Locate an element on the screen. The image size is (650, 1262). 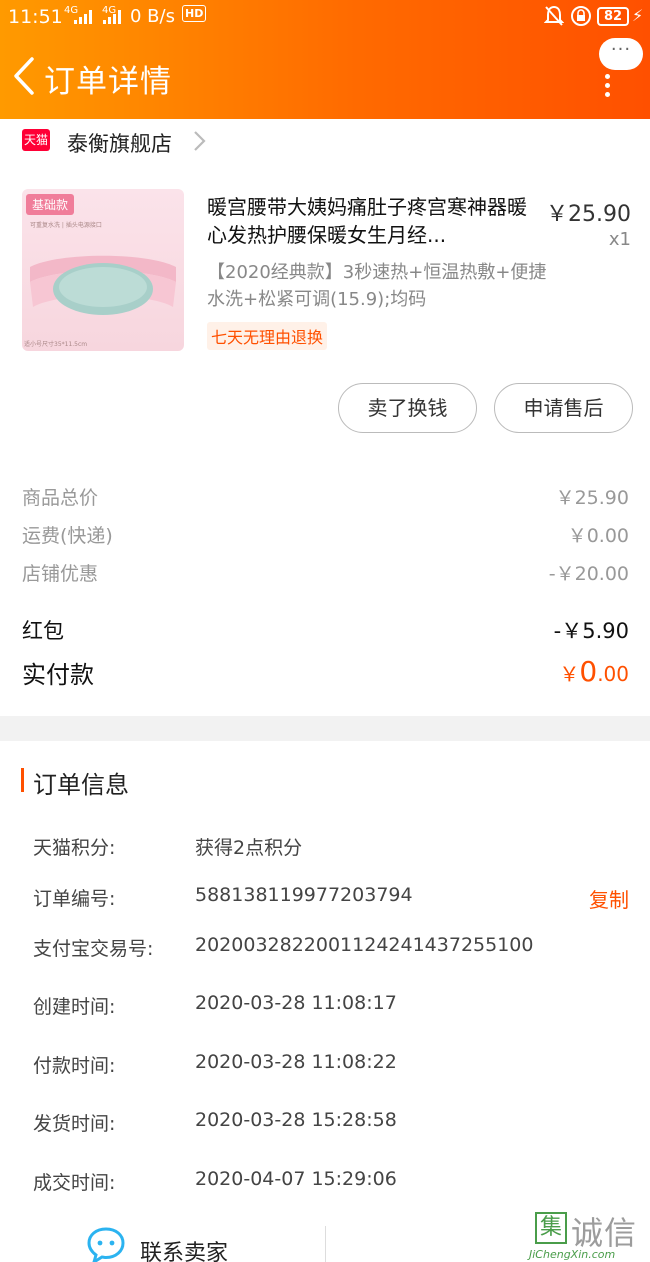
paid-amount: ￥0.00 is located at coordinates (594, 671).